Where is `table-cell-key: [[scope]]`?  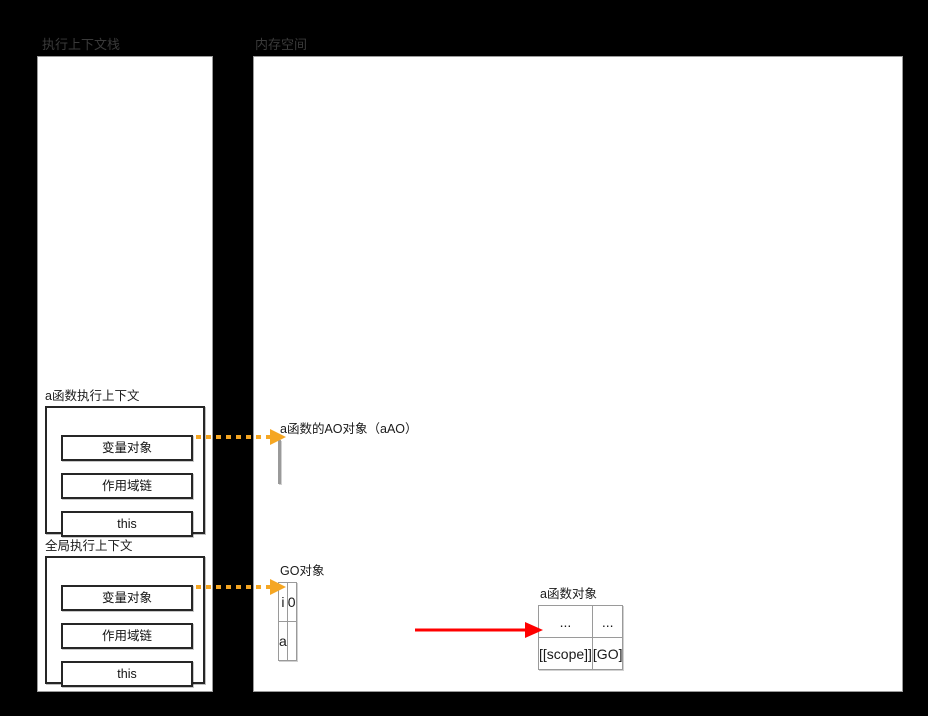 table-cell-key: [[scope]] is located at coordinates (565, 653).